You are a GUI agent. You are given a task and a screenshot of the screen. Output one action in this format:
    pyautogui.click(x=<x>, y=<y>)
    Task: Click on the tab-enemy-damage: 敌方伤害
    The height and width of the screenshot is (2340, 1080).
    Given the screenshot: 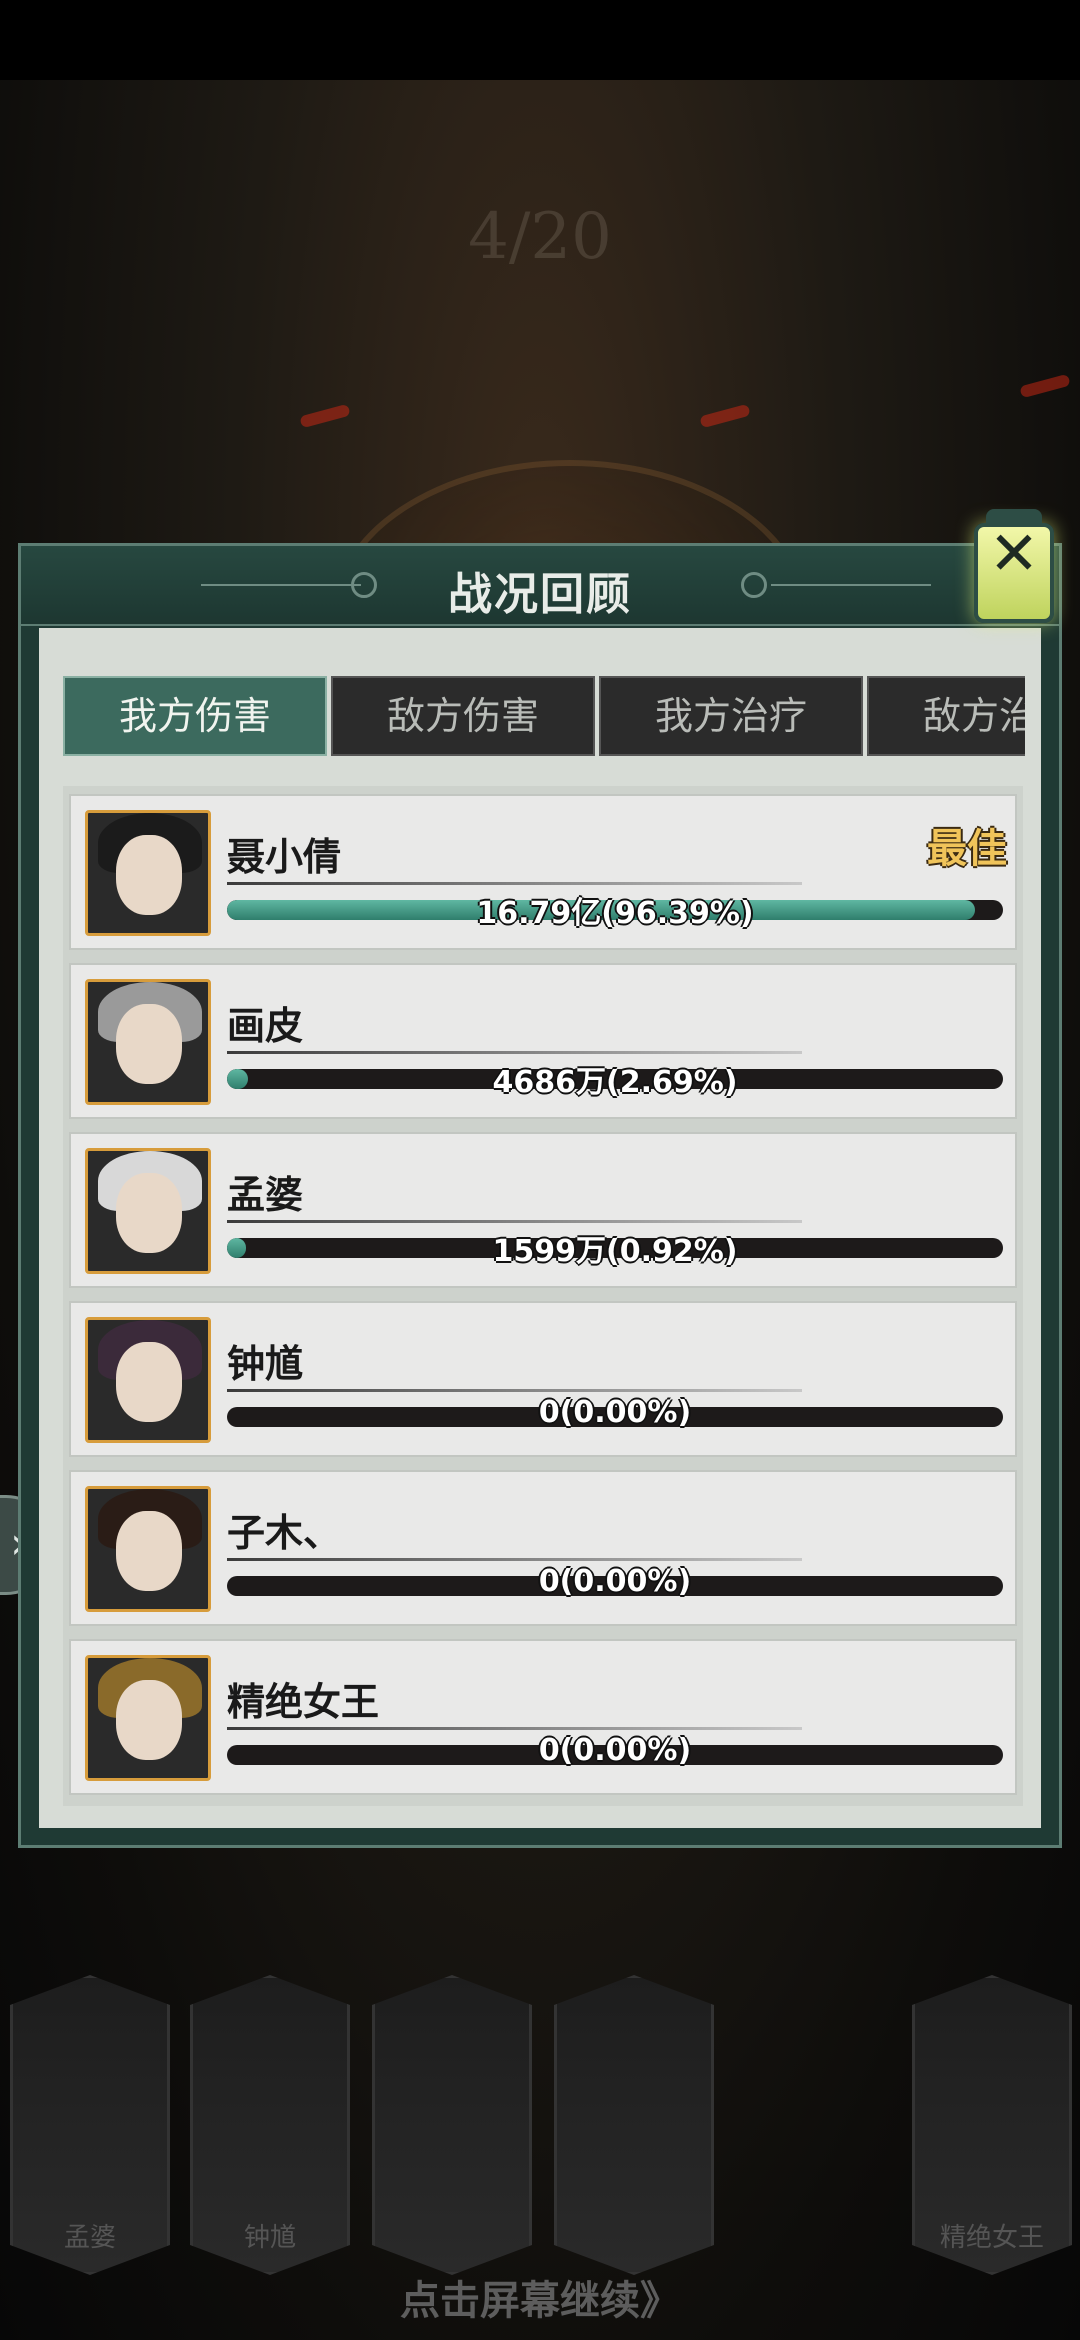 What is the action you would take?
    pyautogui.click(x=463, y=716)
    